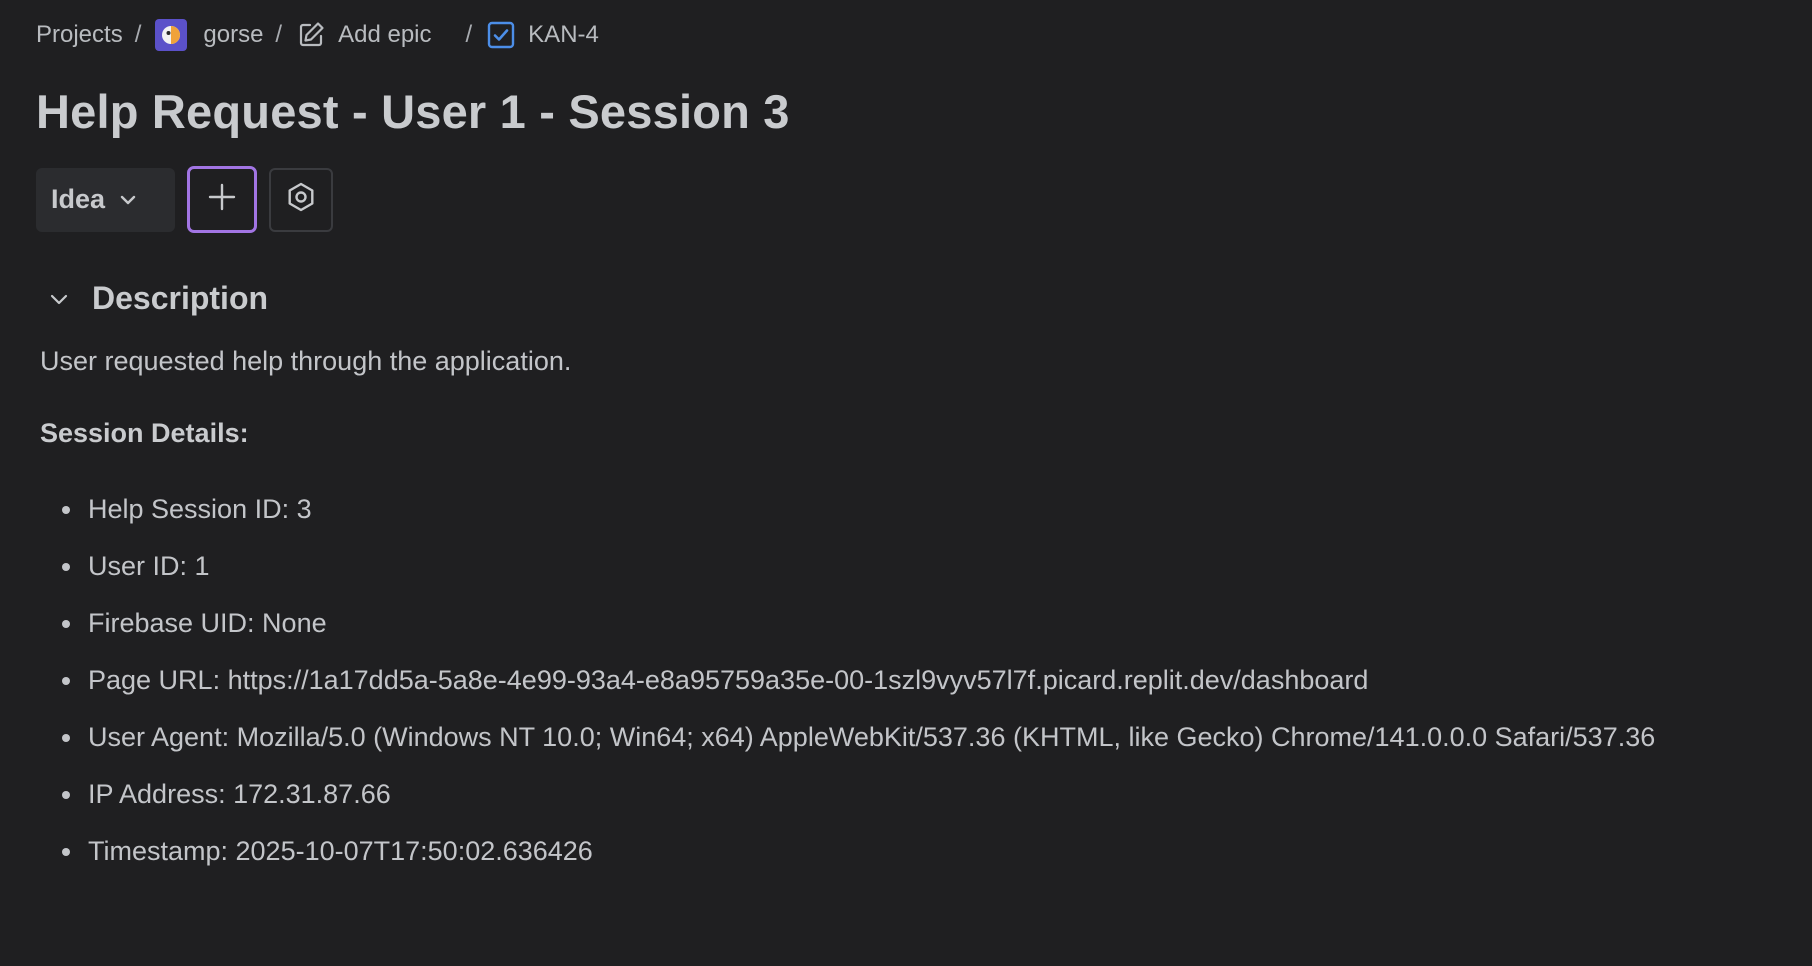 The height and width of the screenshot is (966, 1812). I want to click on breadcrumb: Projects / gorse / Add epic / KAN-4, so click(317, 35).